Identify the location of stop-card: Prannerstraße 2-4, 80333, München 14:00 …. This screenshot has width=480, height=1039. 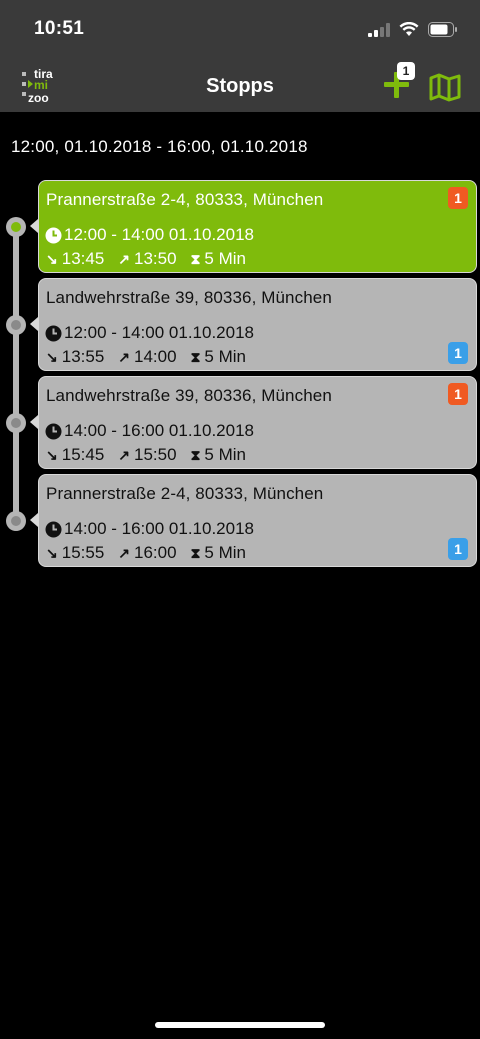
(253, 520).